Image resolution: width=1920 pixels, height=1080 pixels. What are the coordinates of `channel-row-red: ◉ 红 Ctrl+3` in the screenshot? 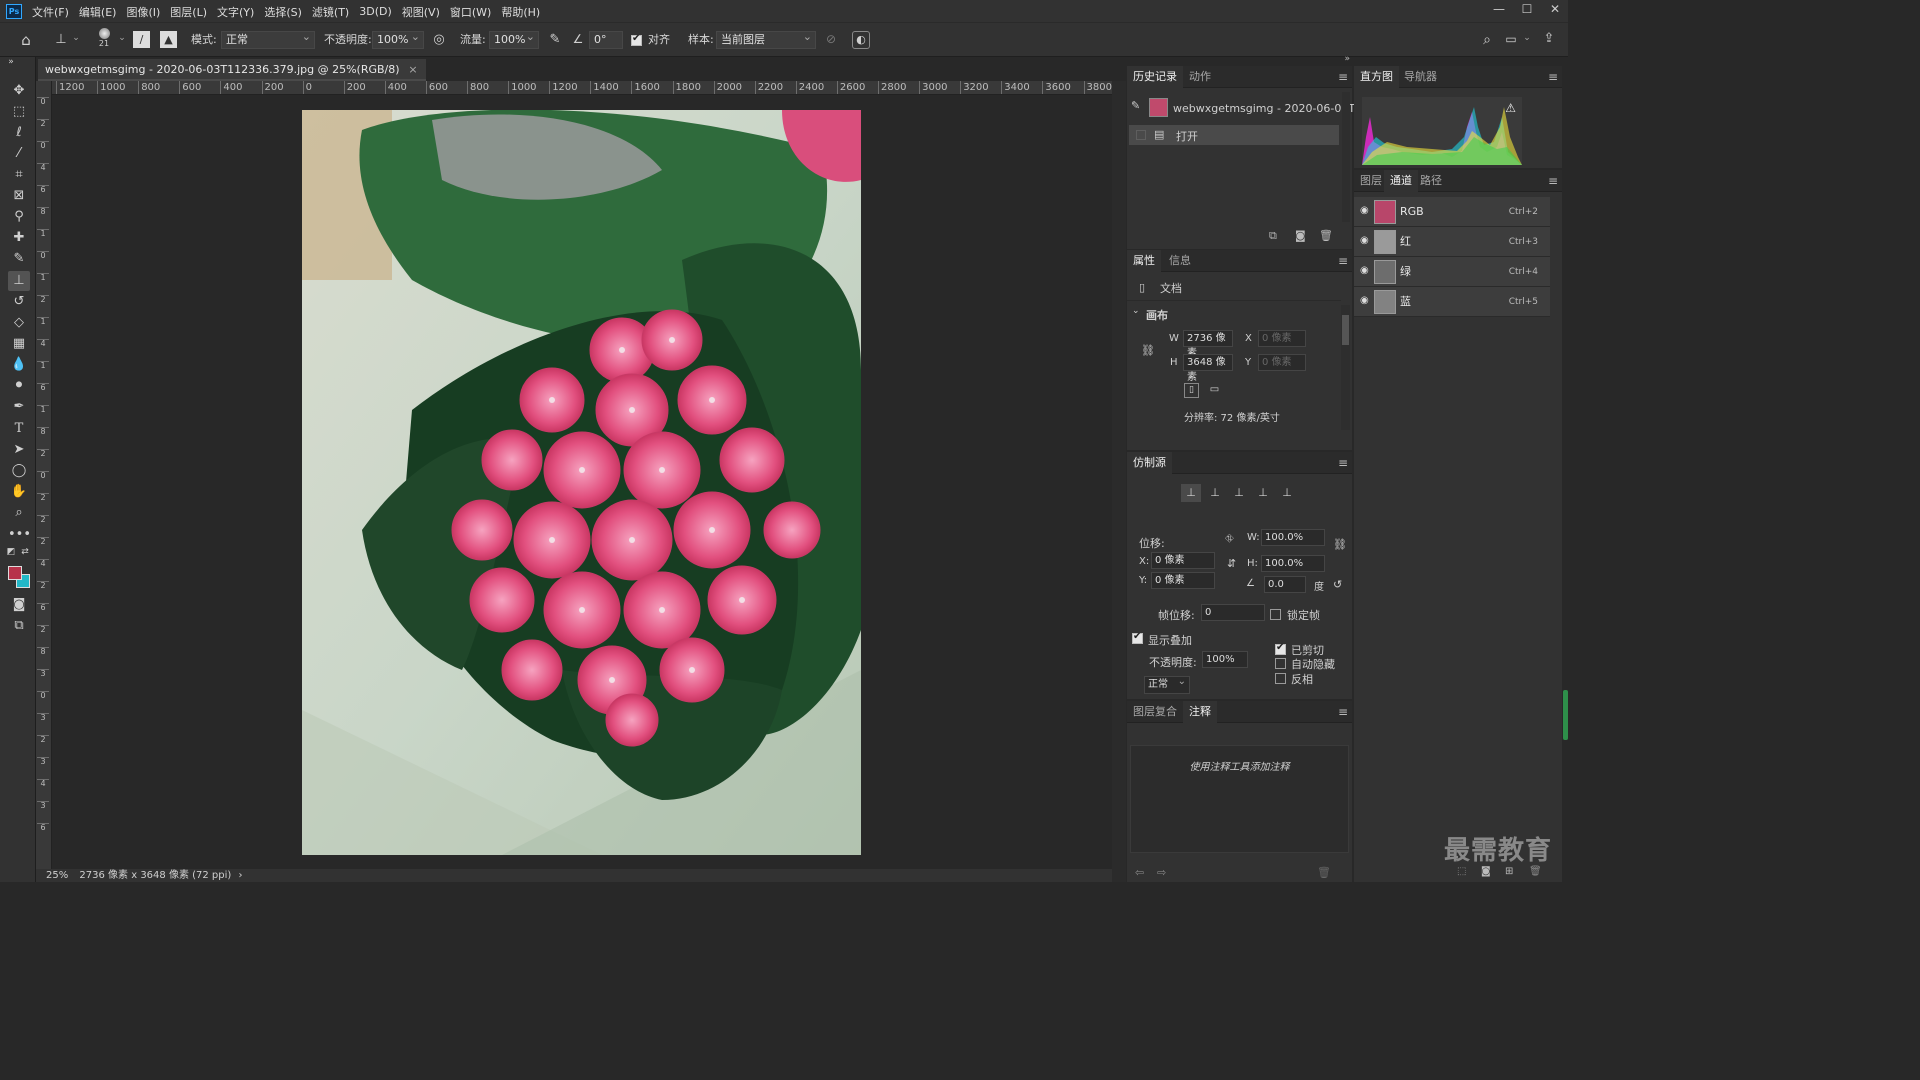 It's located at (1452, 242).